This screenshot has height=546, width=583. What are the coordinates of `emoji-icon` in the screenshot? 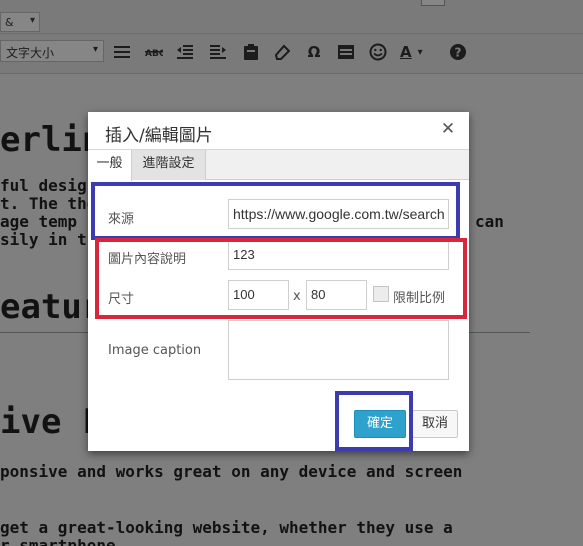 It's located at (378, 52).